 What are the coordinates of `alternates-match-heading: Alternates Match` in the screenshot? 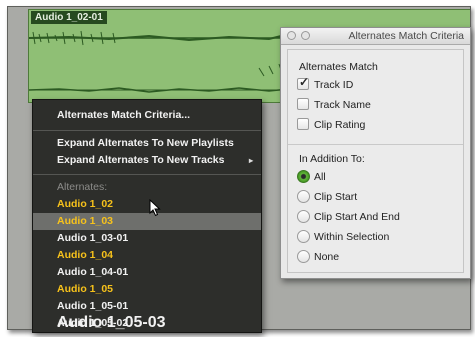 It's located at (338, 67).